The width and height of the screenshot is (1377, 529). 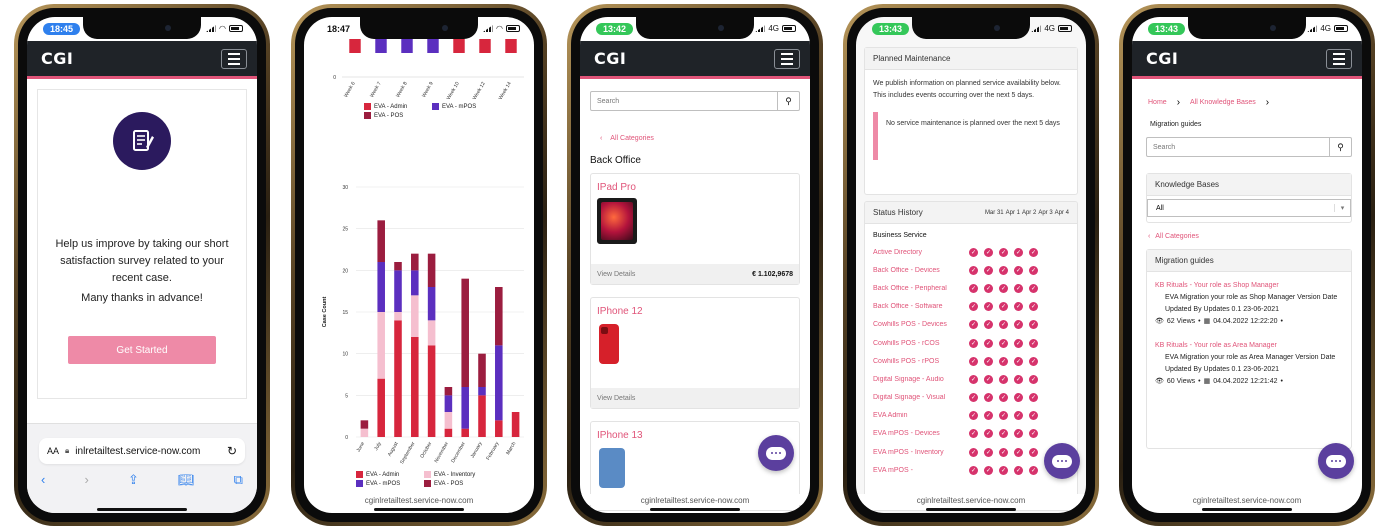 What do you see at coordinates (86, 480) in the screenshot?
I see `forward-arrow-icon: ›` at bounding box center [86, 480].